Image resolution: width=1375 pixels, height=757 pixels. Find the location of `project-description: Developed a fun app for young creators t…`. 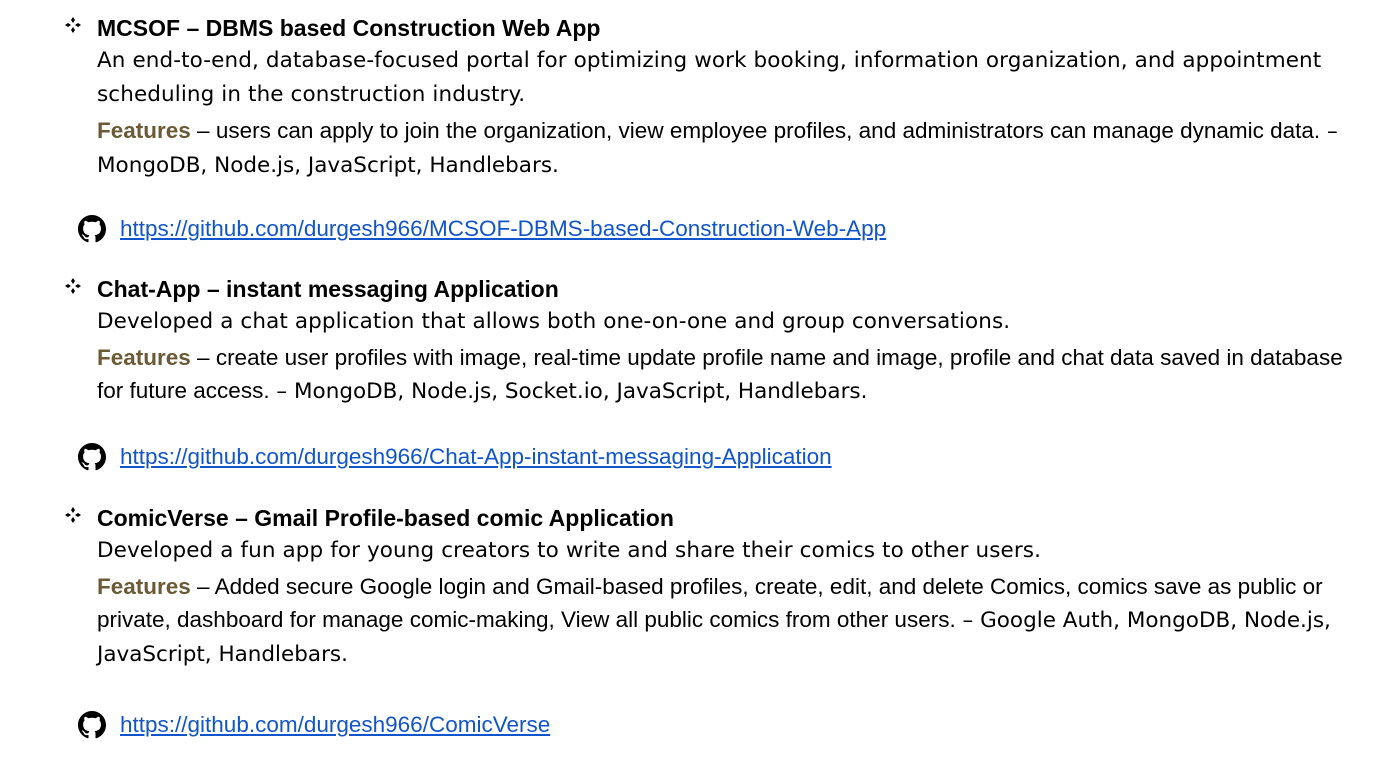

project-description: Developed a fun app for young creators t… is located at coordinates (569, 550).